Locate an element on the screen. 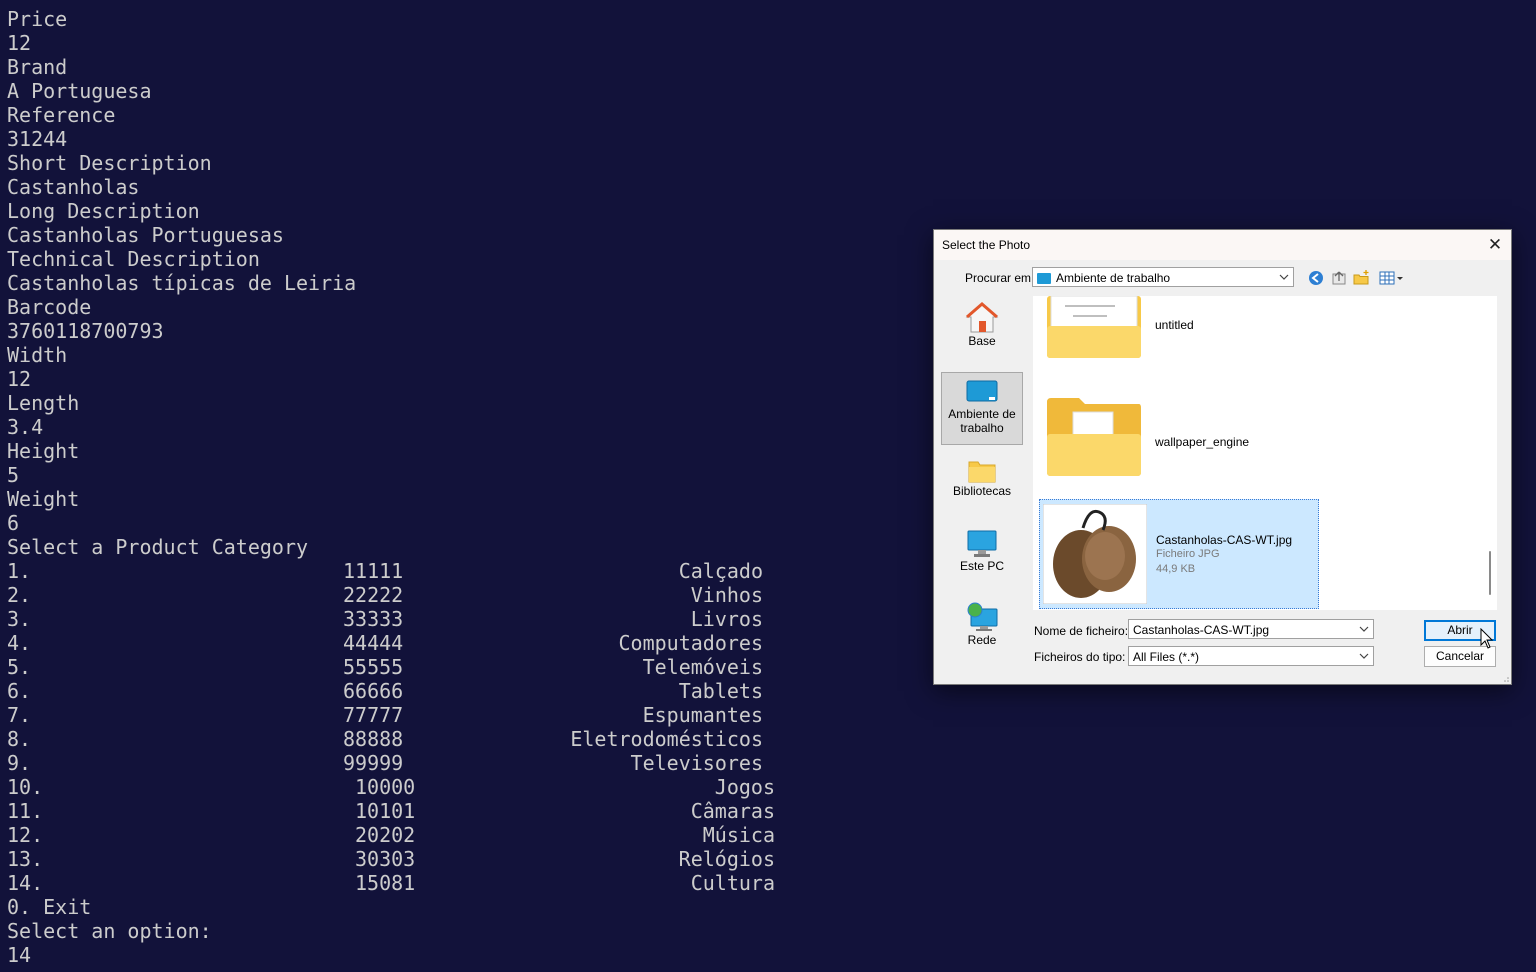 Image resolution: width=1536 pixels, height=972 pixels. category-code: 11111 is located at coordinates (373, 571).